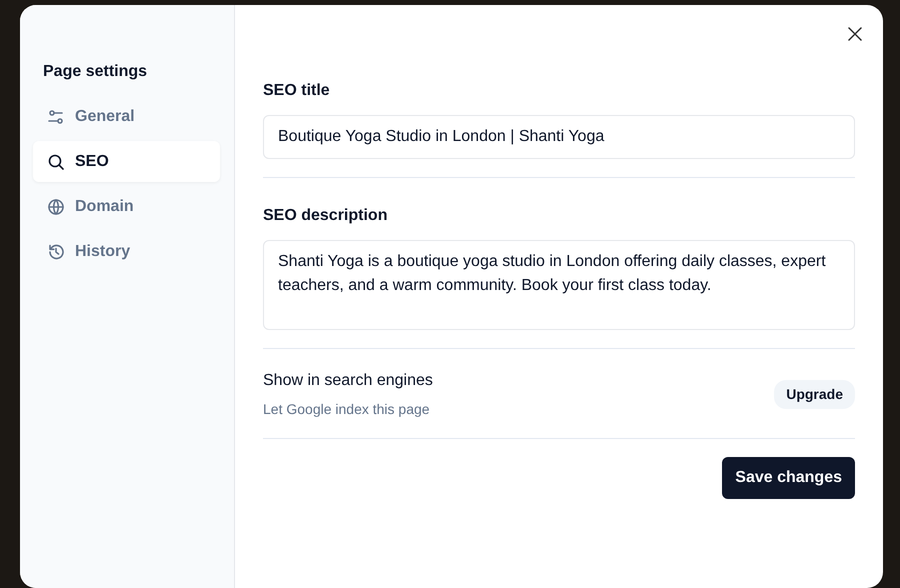 The image size is (900, 588). I want to click on seo-title-field: Boutique Yoga Studio in London | Shanti Yoga, so click(559, 137).